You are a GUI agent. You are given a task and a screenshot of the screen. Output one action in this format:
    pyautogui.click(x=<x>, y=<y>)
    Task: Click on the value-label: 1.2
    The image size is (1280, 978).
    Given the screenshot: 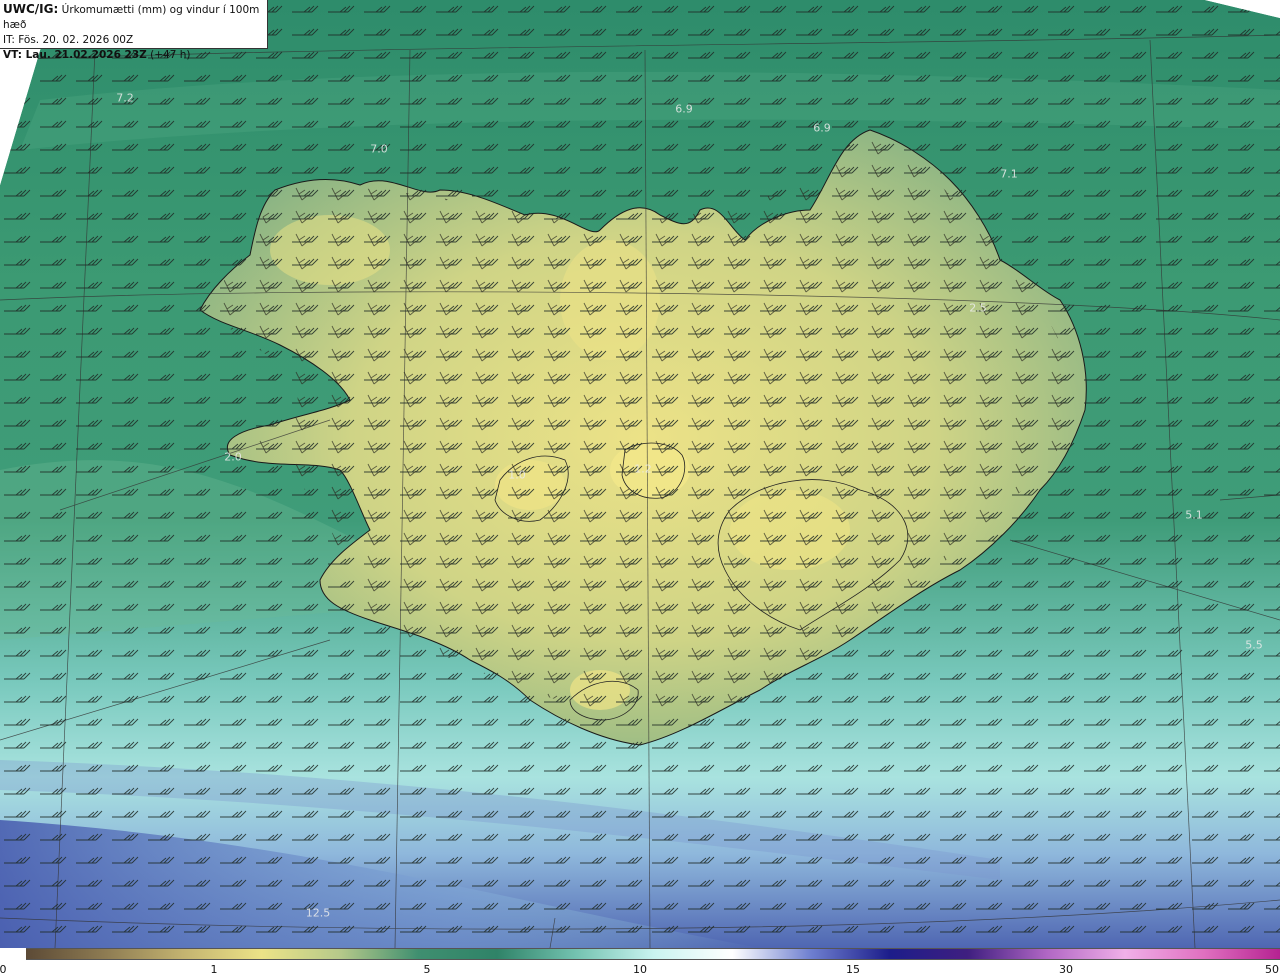 What is the action you would take?
    pyautogui.click(x=643, y=469)
    